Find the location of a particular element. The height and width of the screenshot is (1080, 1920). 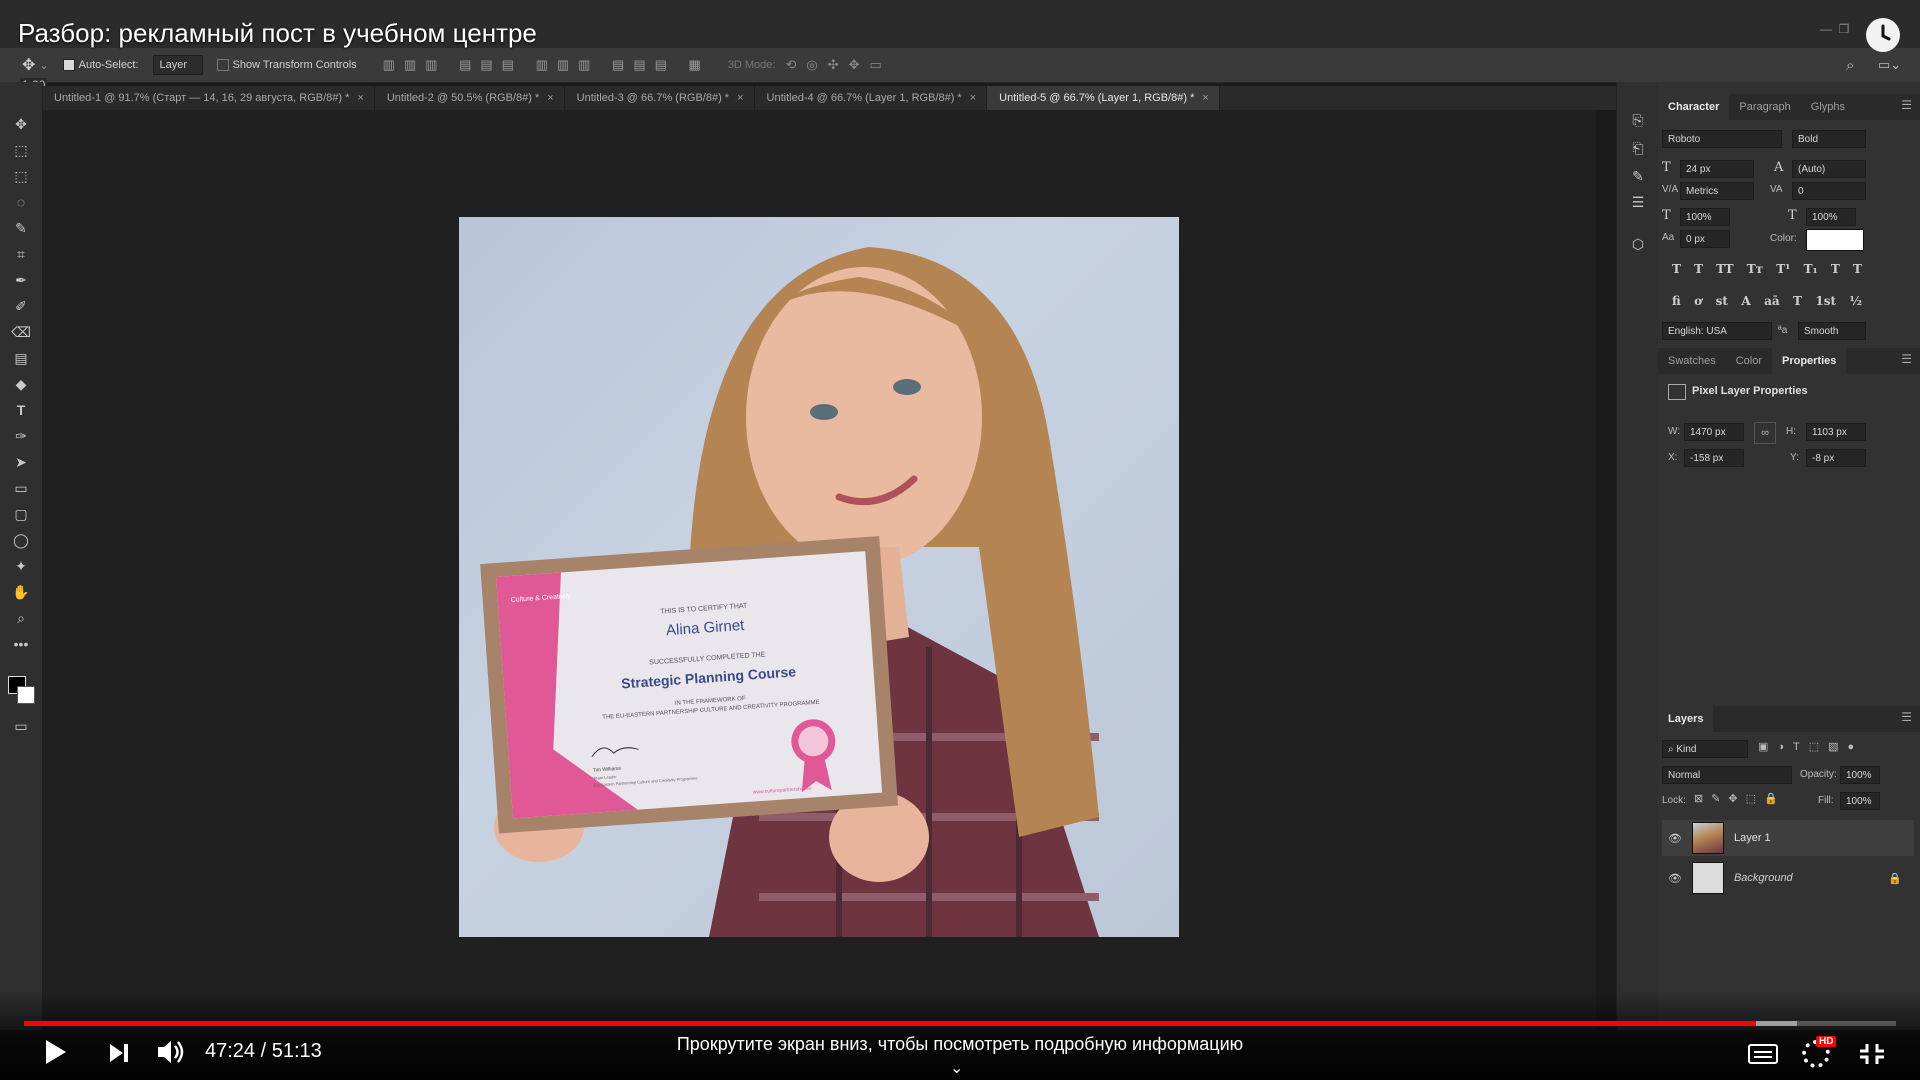

opentype-button: A is located at coordinates (1745, 301).